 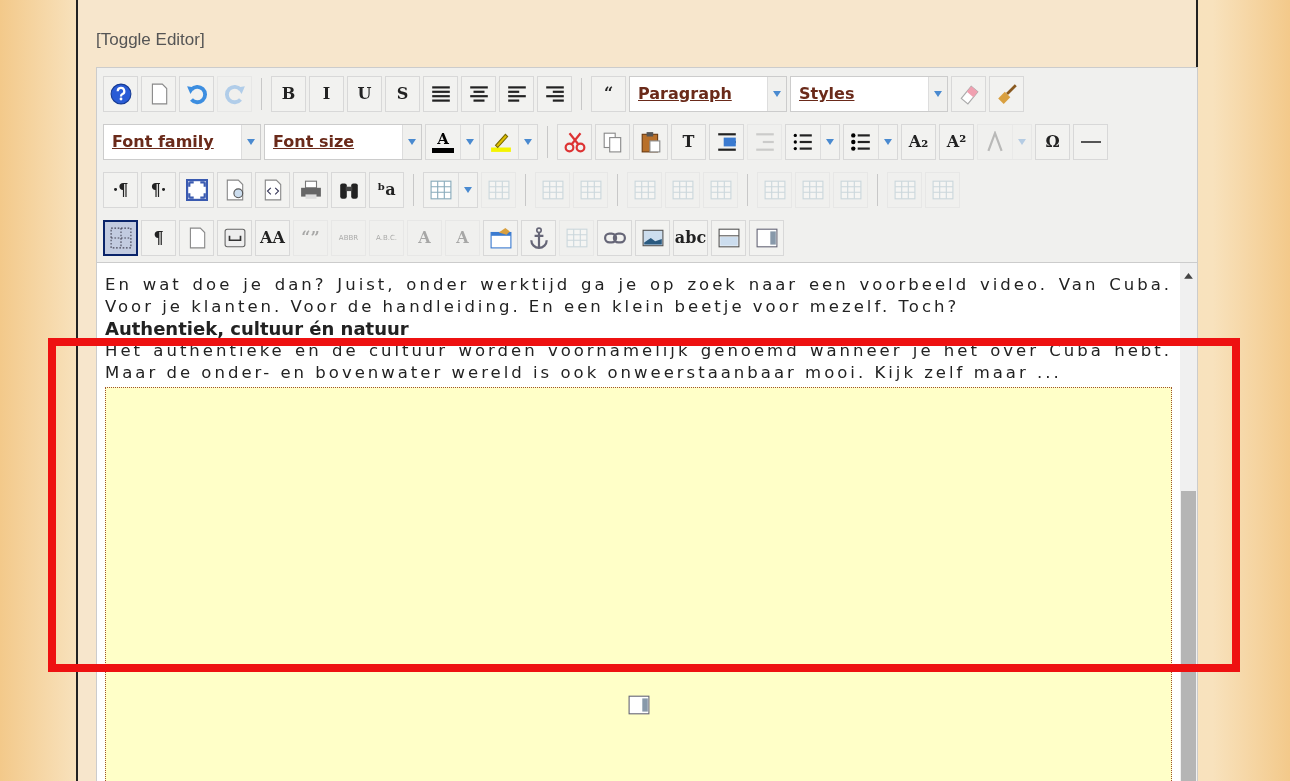 I want to click on grid-icon, so click(x=120, y=237).